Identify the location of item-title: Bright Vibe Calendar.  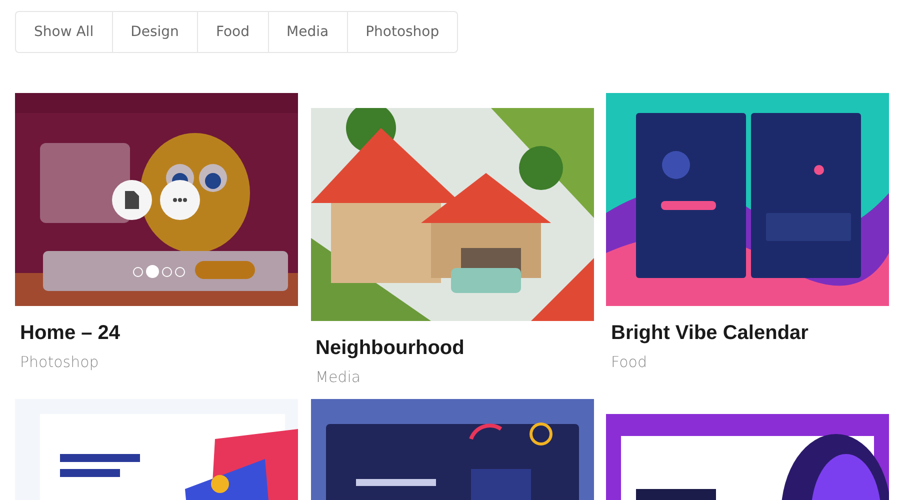
(750, 333).